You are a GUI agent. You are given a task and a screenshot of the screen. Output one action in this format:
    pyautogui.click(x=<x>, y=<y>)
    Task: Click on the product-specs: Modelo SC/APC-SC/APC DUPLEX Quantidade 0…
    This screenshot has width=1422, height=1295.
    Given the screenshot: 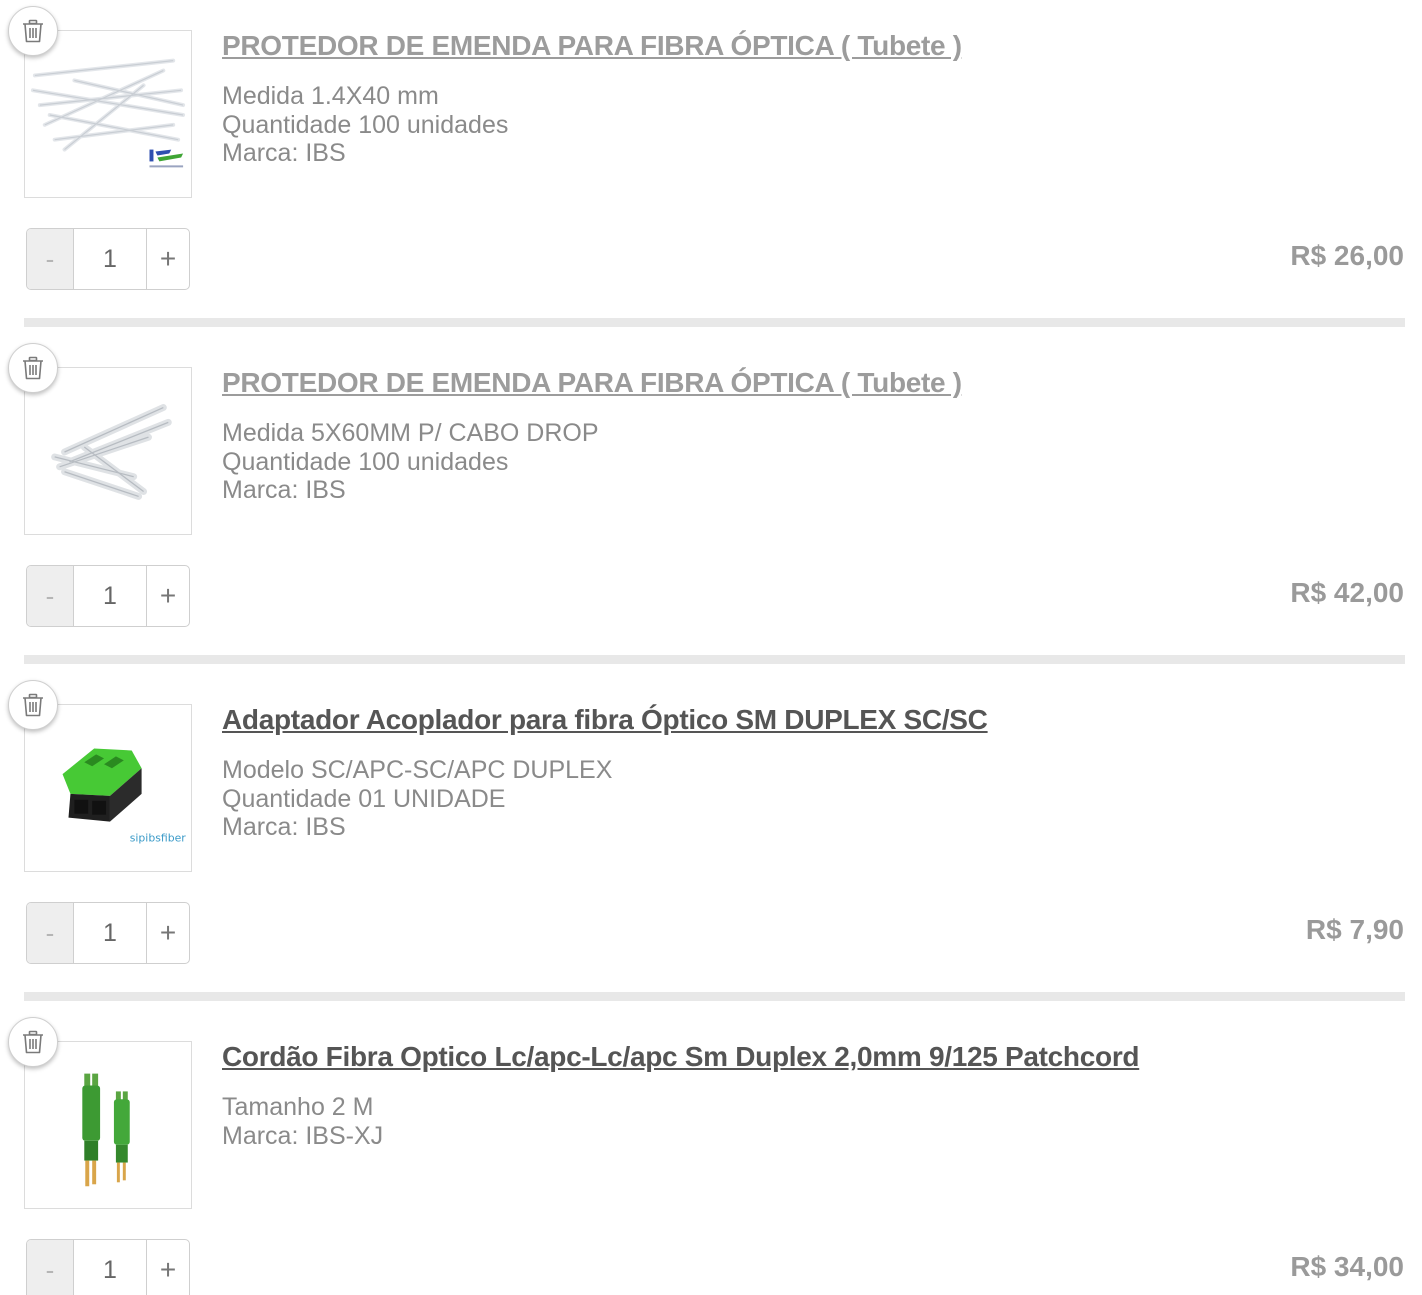 What is the action you would take?
    pyautogui.click(x=417, y=799)
    